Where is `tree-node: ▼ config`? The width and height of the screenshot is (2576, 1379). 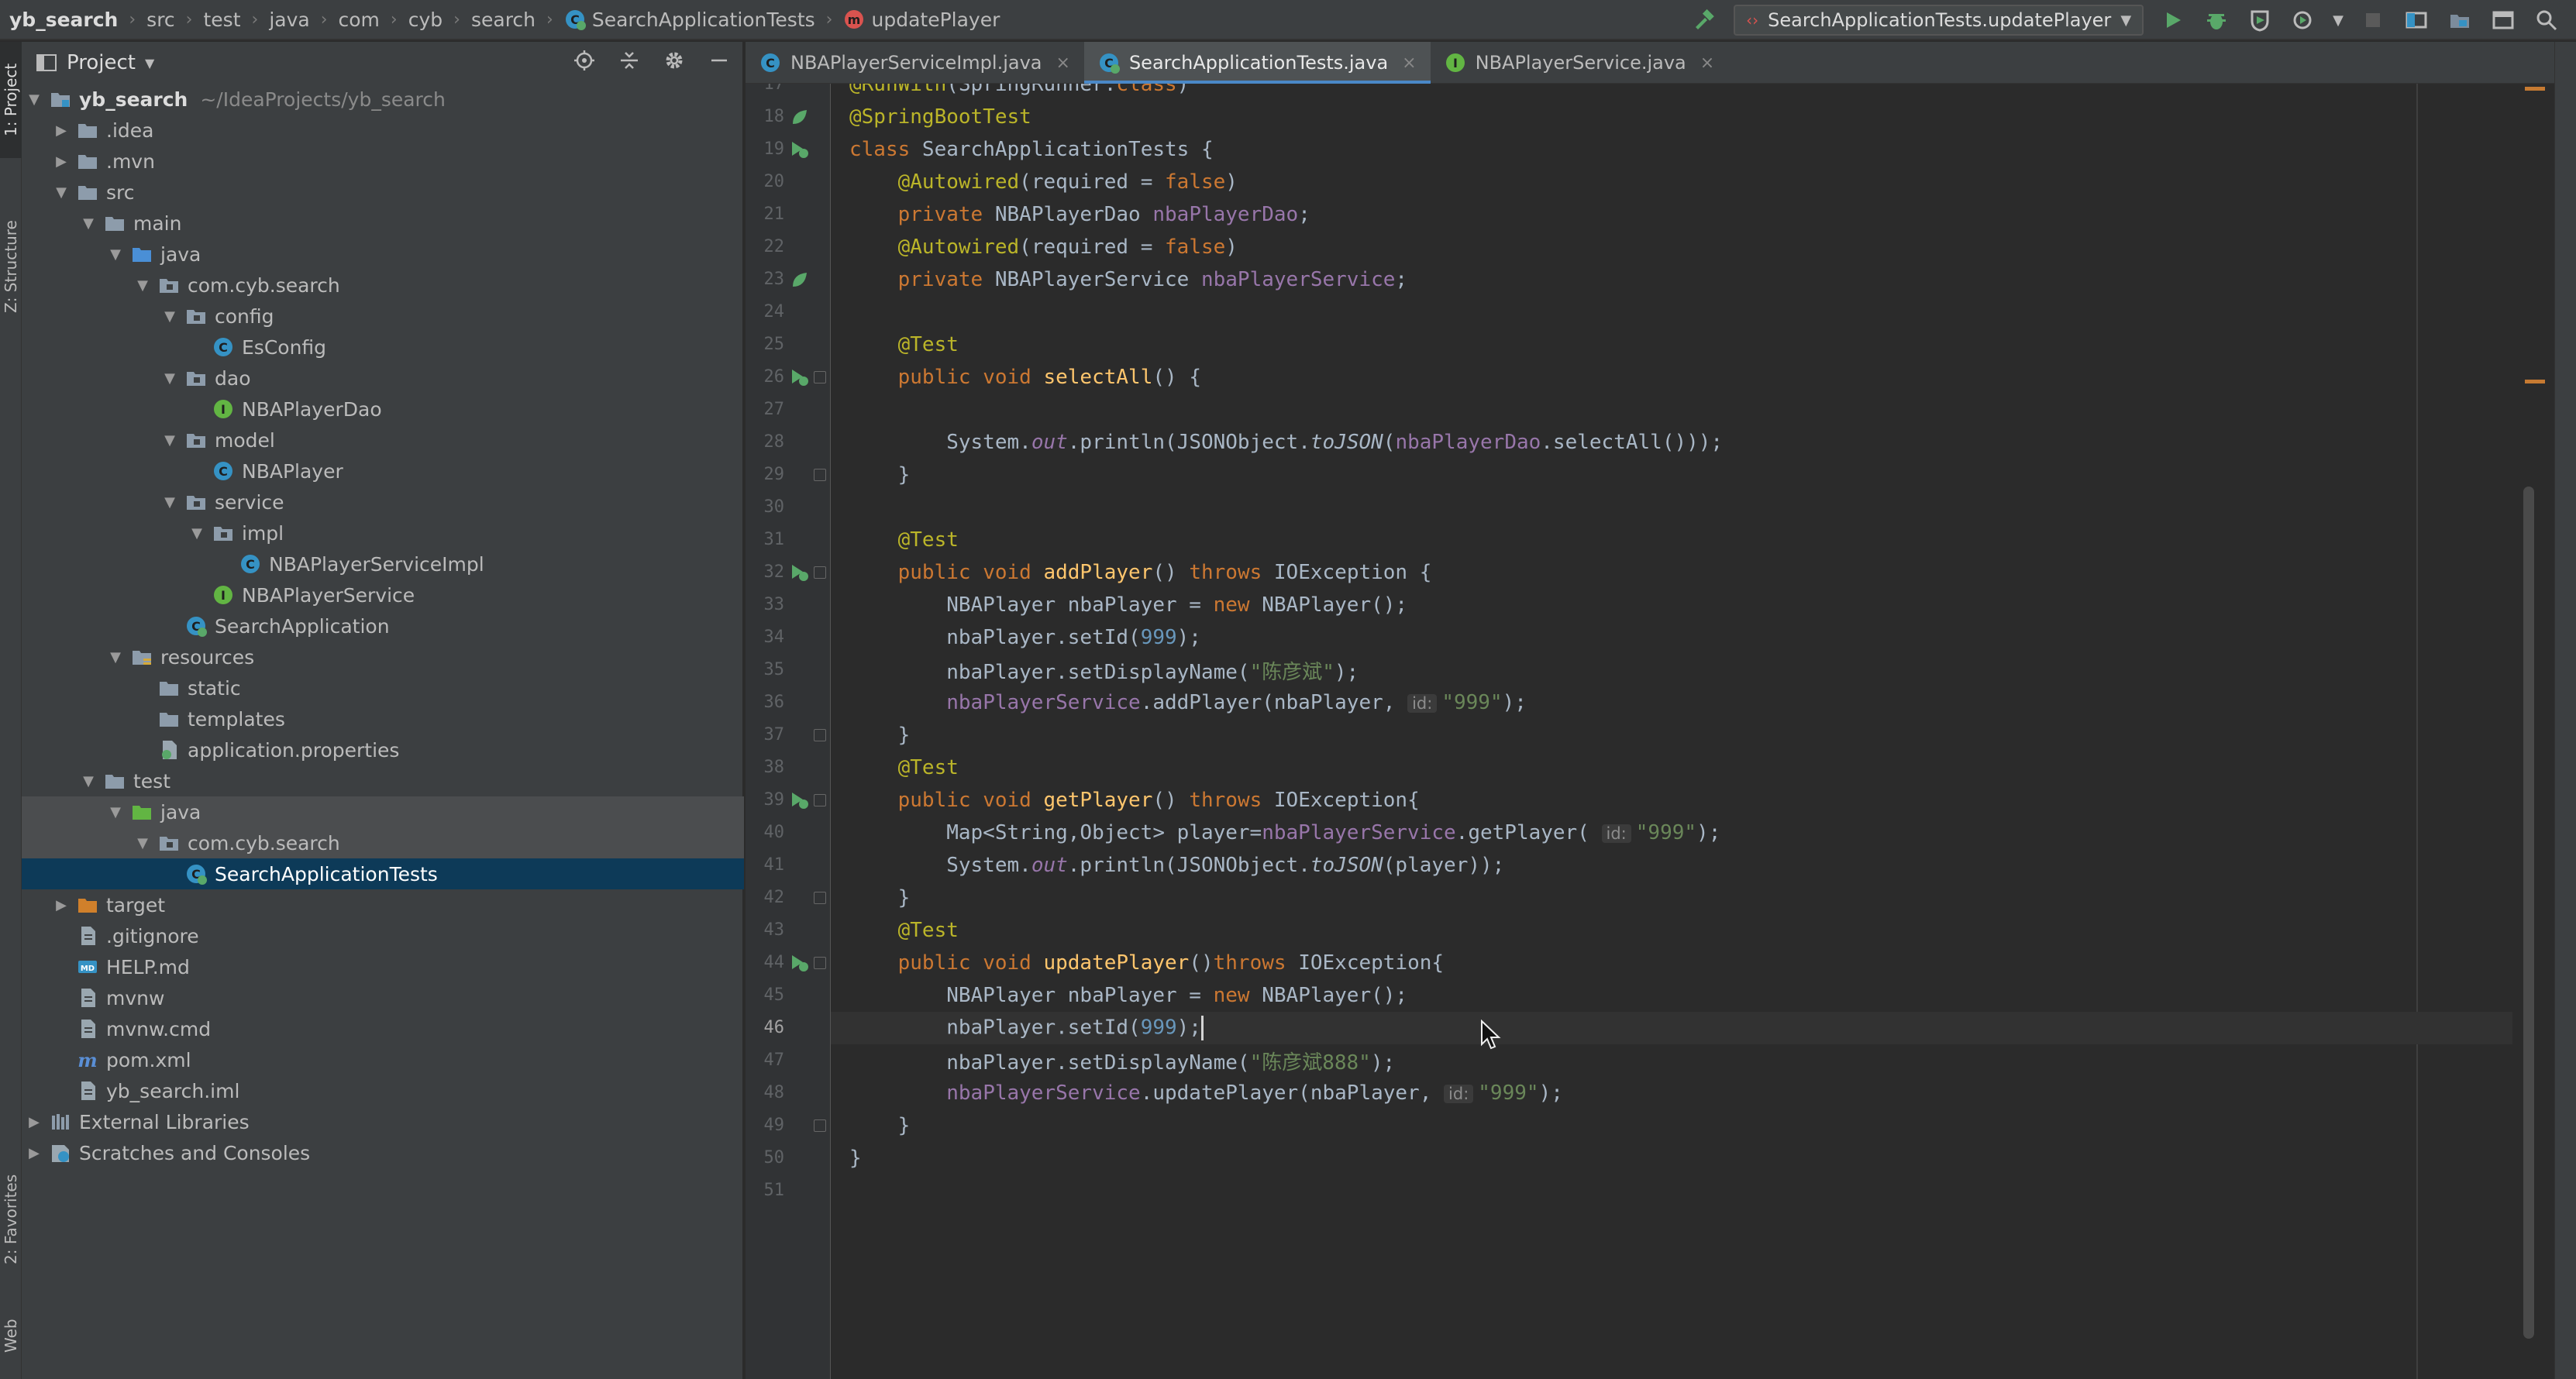 tree-node: ▼ config is located at coordinates (383, 316).